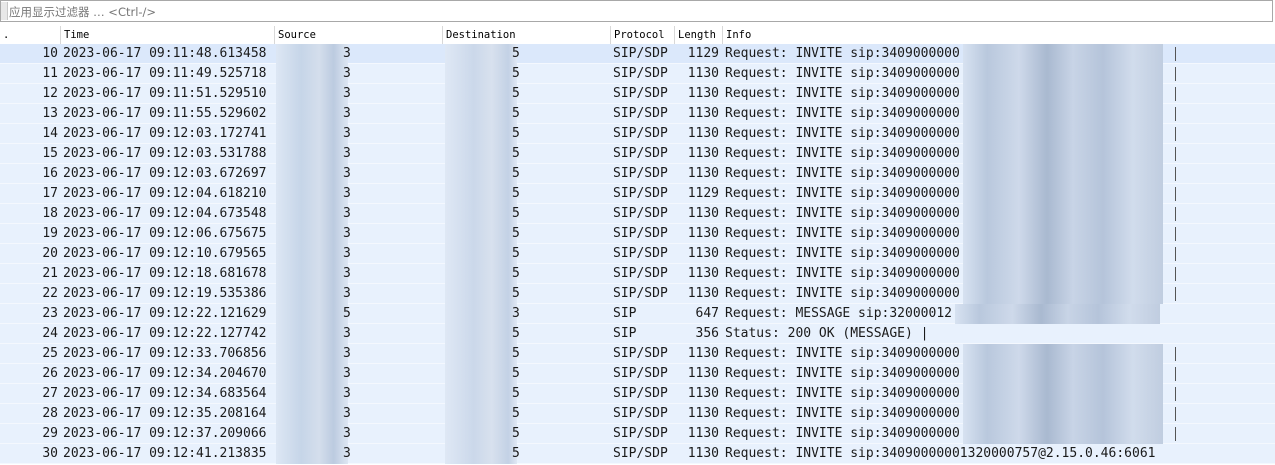 Image resolution: width=1275 pixels, height=465 pixels. I want to click on column-header-length: Length, so click(698, 35).